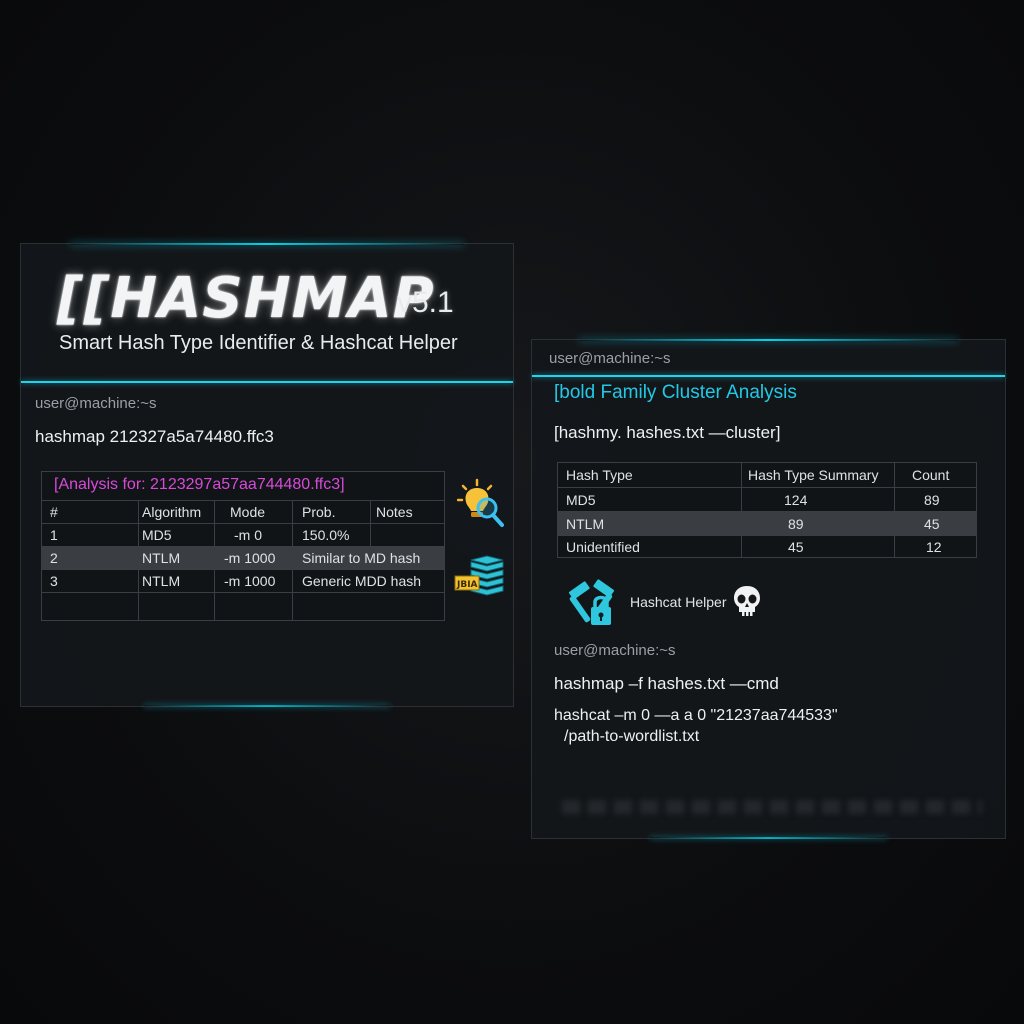 The image size is (1024, 1024). Describe the element at coordinates (154, 437) in the screenshot. I see `command-line: hashmap 212327a5a74480.ffc3` at that location.